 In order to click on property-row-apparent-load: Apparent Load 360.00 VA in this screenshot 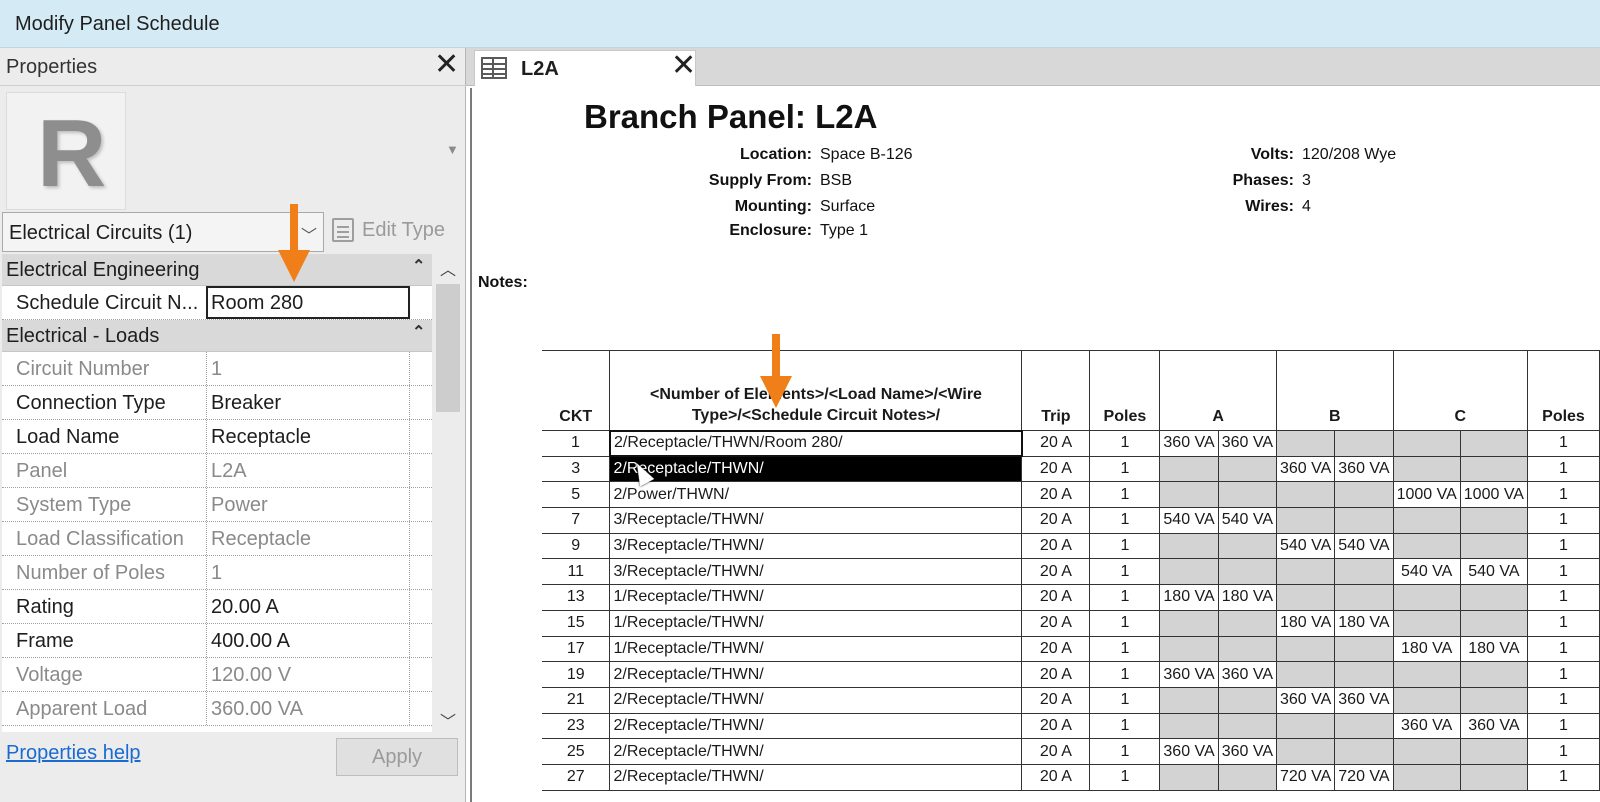, I will do `click(217, 709)`.